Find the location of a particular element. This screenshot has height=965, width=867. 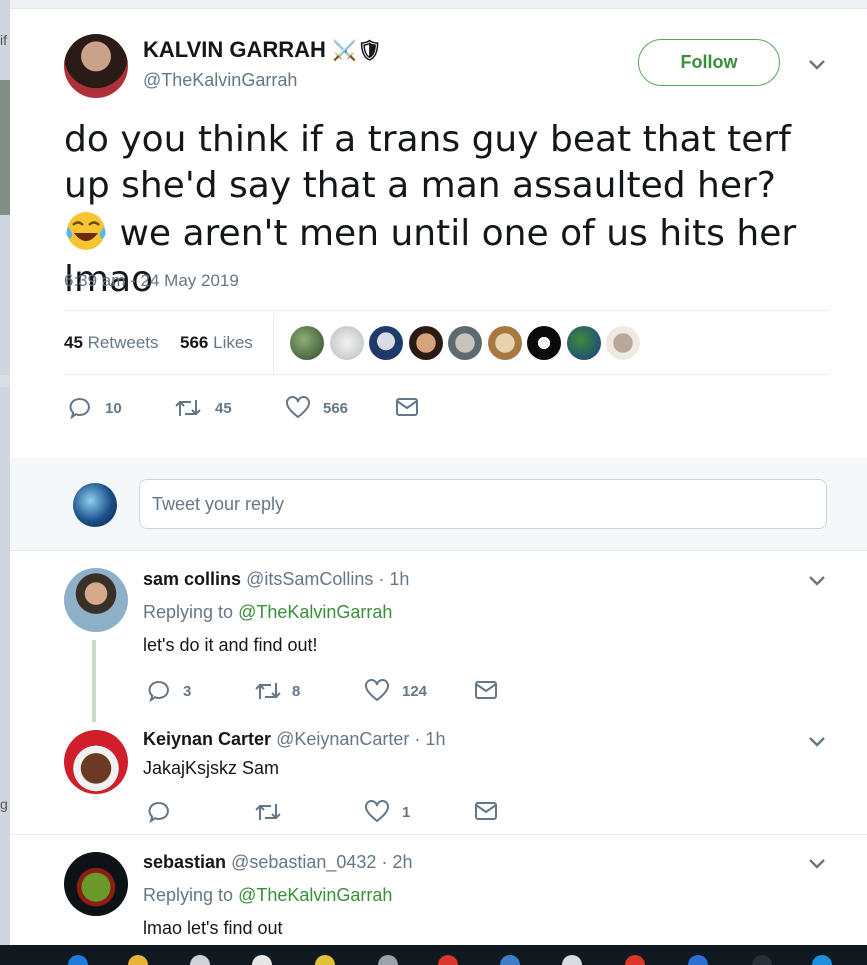

reply-author-name: Keiynan Carter is located at coordinates (207, 739).